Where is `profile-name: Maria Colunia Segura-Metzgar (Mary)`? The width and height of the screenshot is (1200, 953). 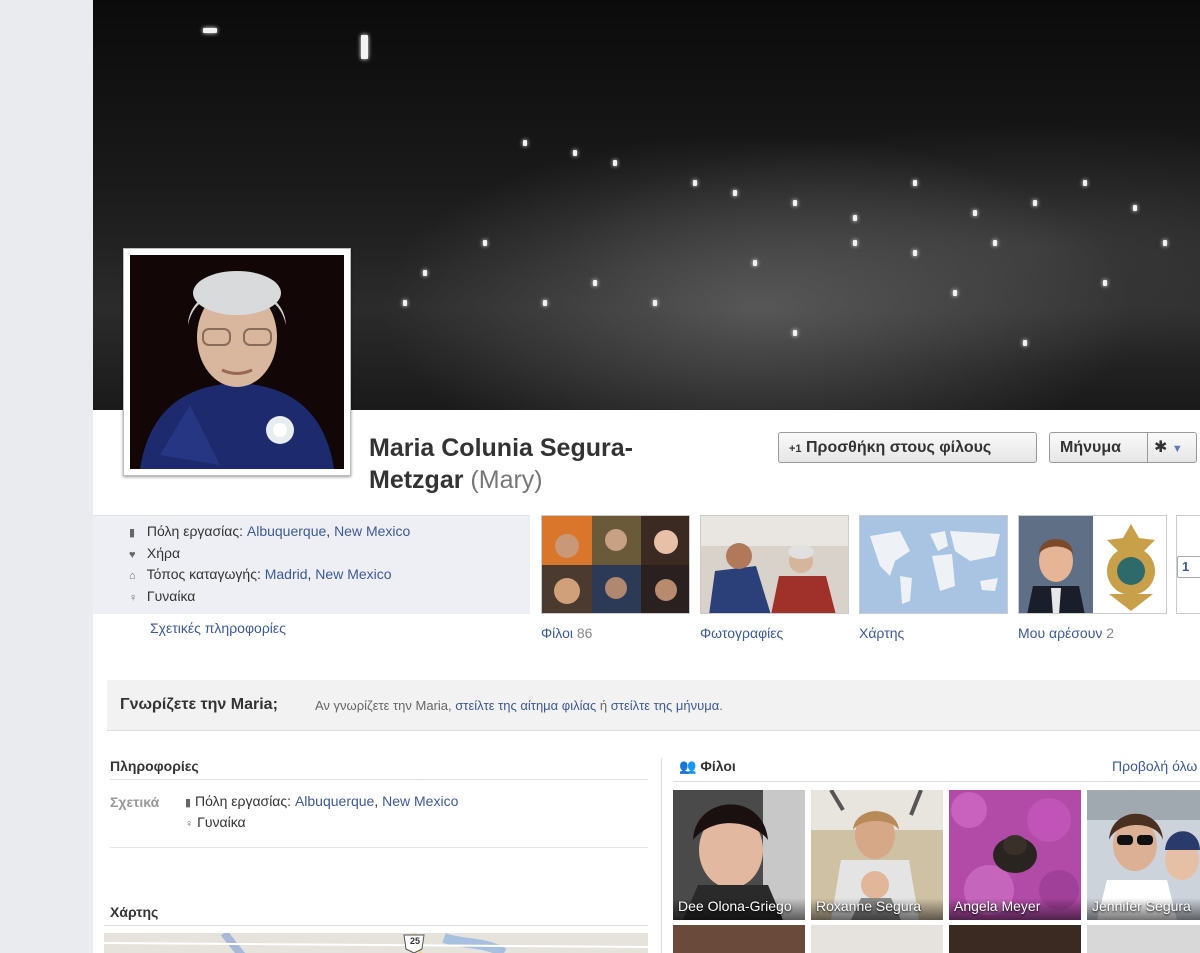
profile-name: Maria Colunia Segura-Metzgar (Mary) is located at coordinates (539, 464).